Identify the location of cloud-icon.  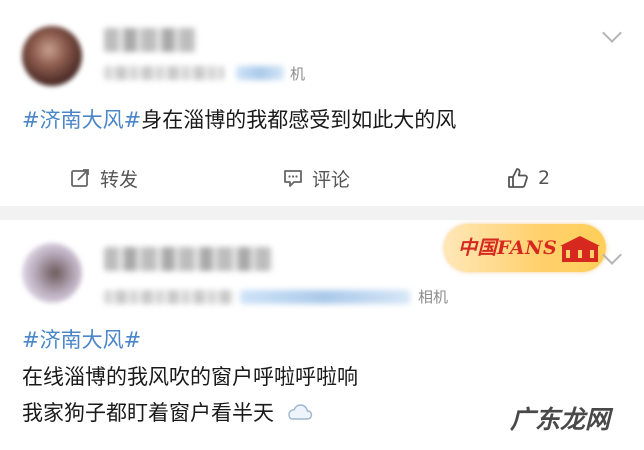
(299, 412).